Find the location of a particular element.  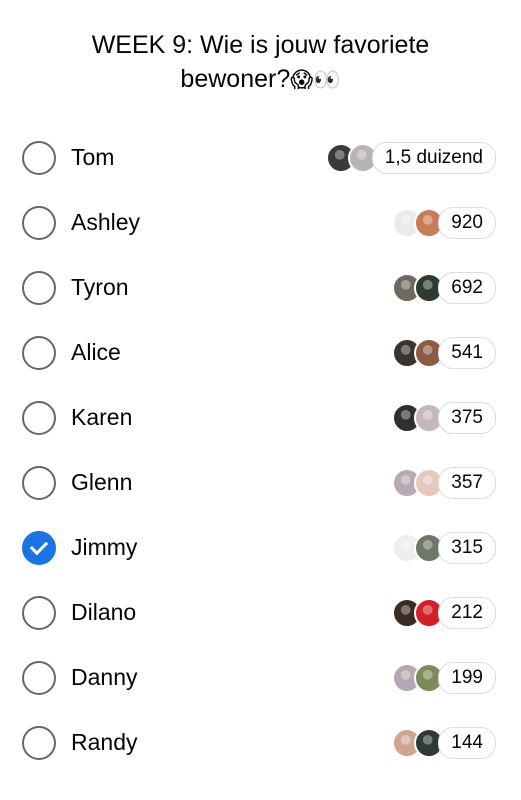

poll-option-label: Tyron is located at coordinates (100, 287).